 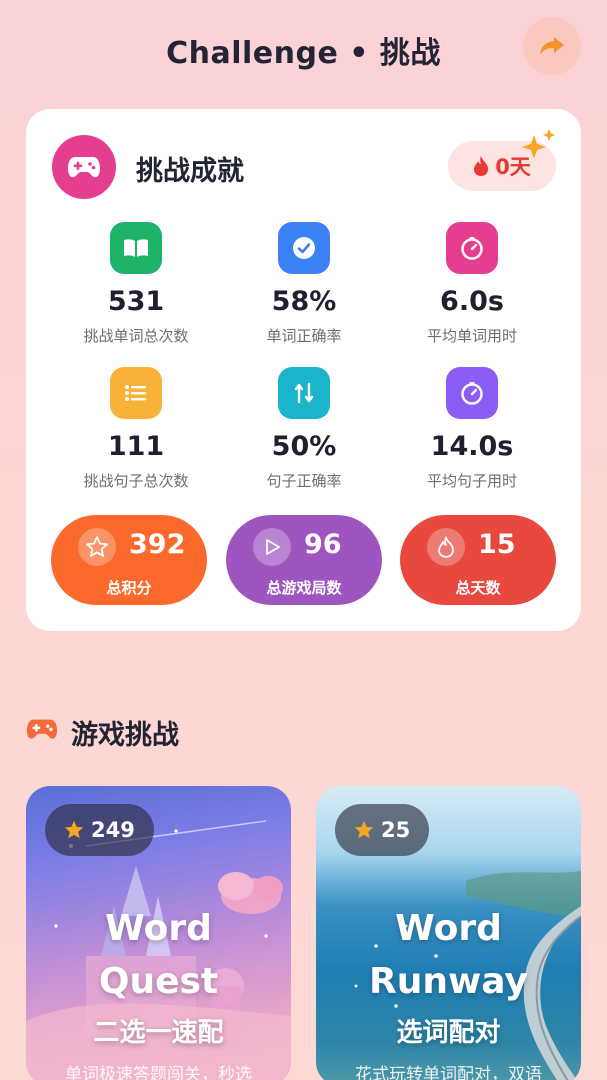 What do you see at coordinates (136, 429) in the screenshot?
I see `stat-sentence-attempts: 111 挑战句子总次数` at bounding box center [136, 429].